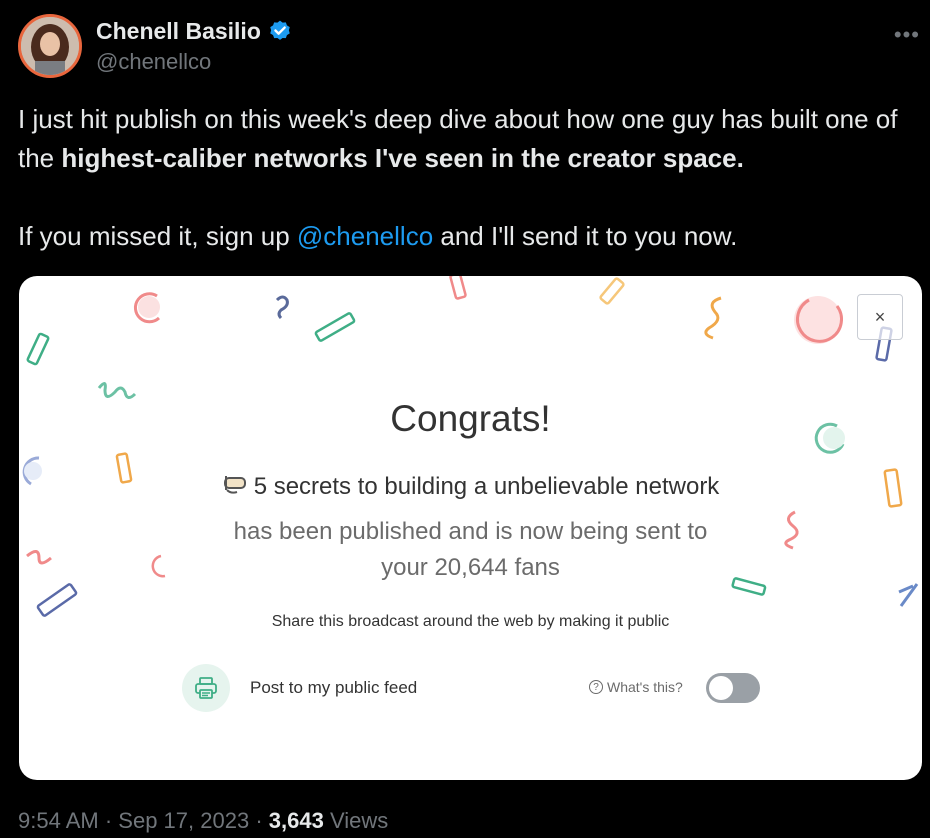  What do you see at coordinates (58, 820) in the screenshot?
I see `tweet-time: 9:54 AM` at bounding box center [58, 820].